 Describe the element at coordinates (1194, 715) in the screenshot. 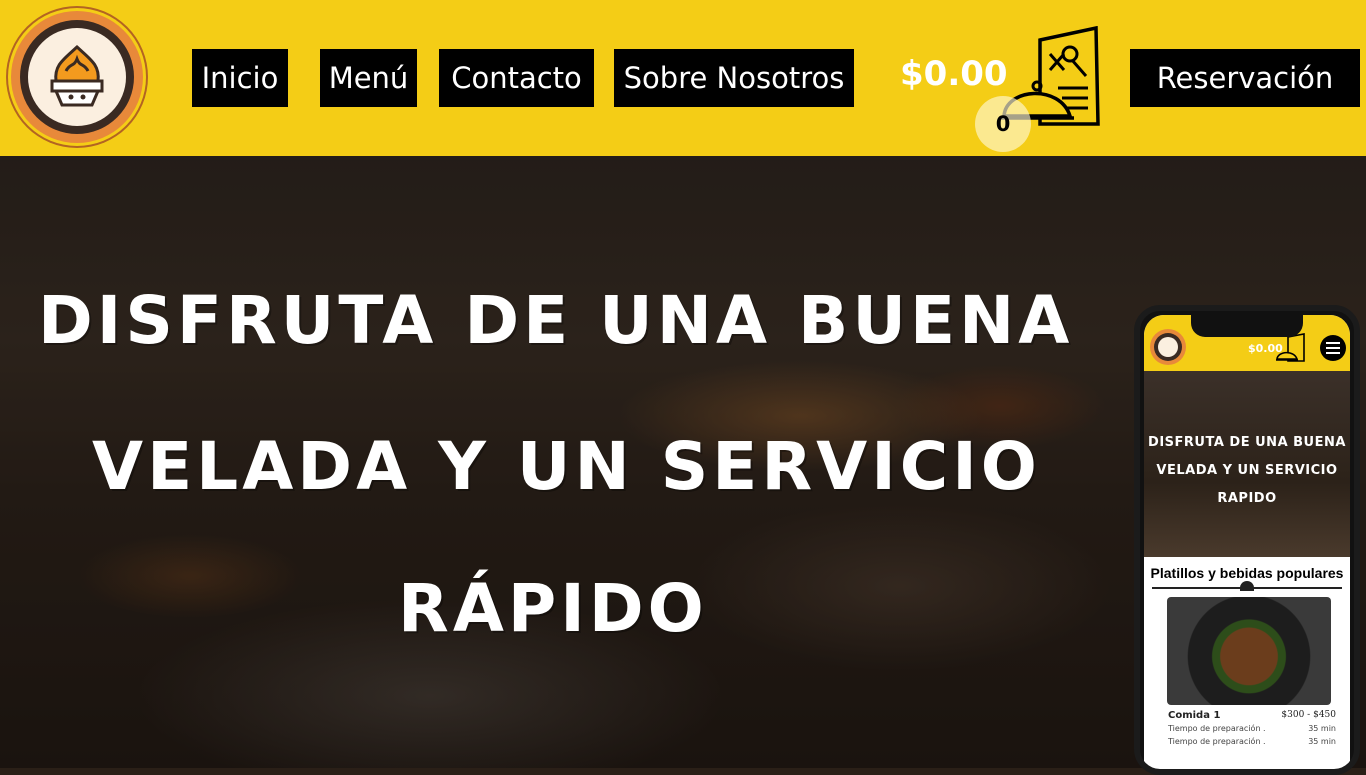

I see `dish-name: Comida 1` at that location.